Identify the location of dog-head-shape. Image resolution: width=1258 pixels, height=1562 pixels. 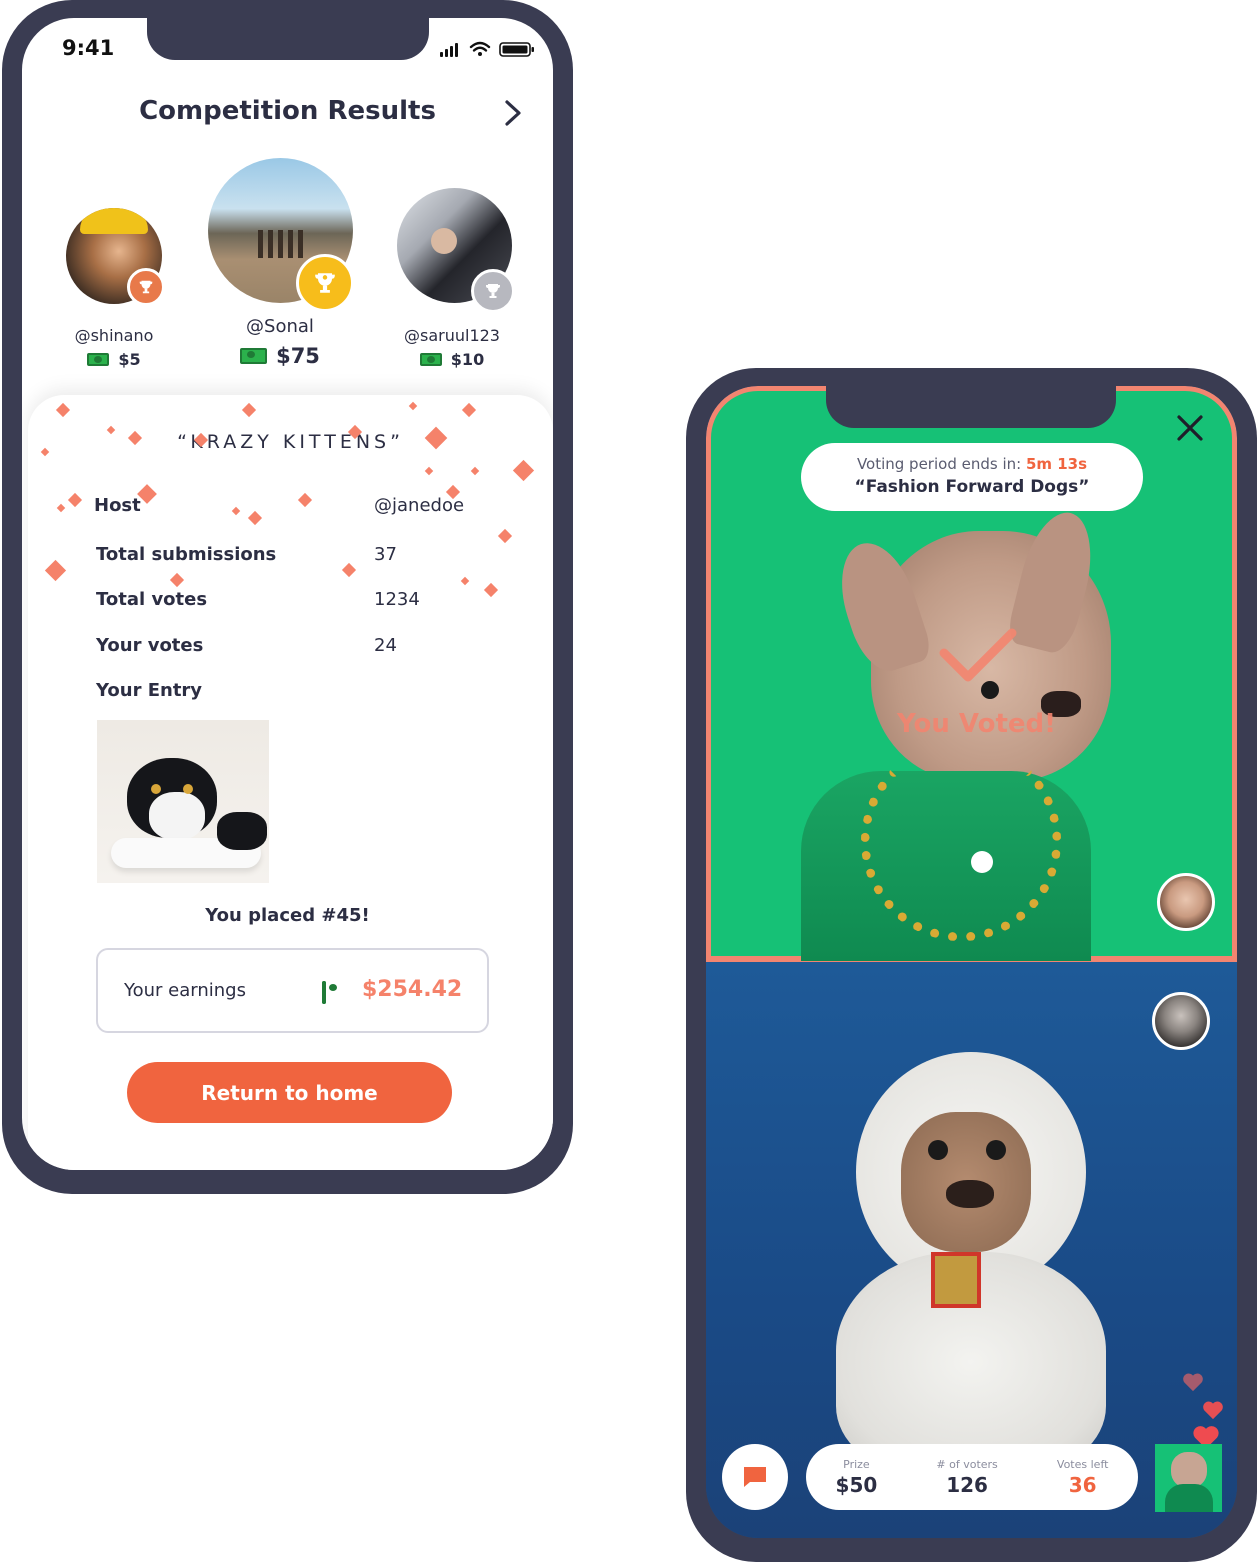
(1189, 1470).